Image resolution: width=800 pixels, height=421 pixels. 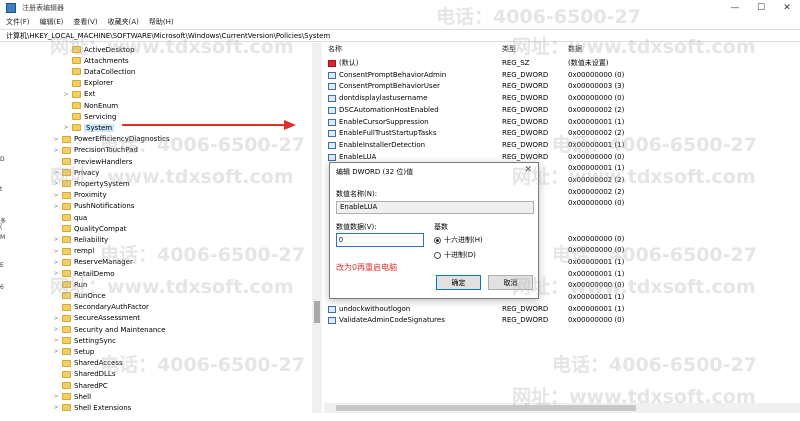 What do you see at coordinates (89, 228) in the screenshot?
I see `tree-item: QualityCompat` at bounding box center [89, 228].